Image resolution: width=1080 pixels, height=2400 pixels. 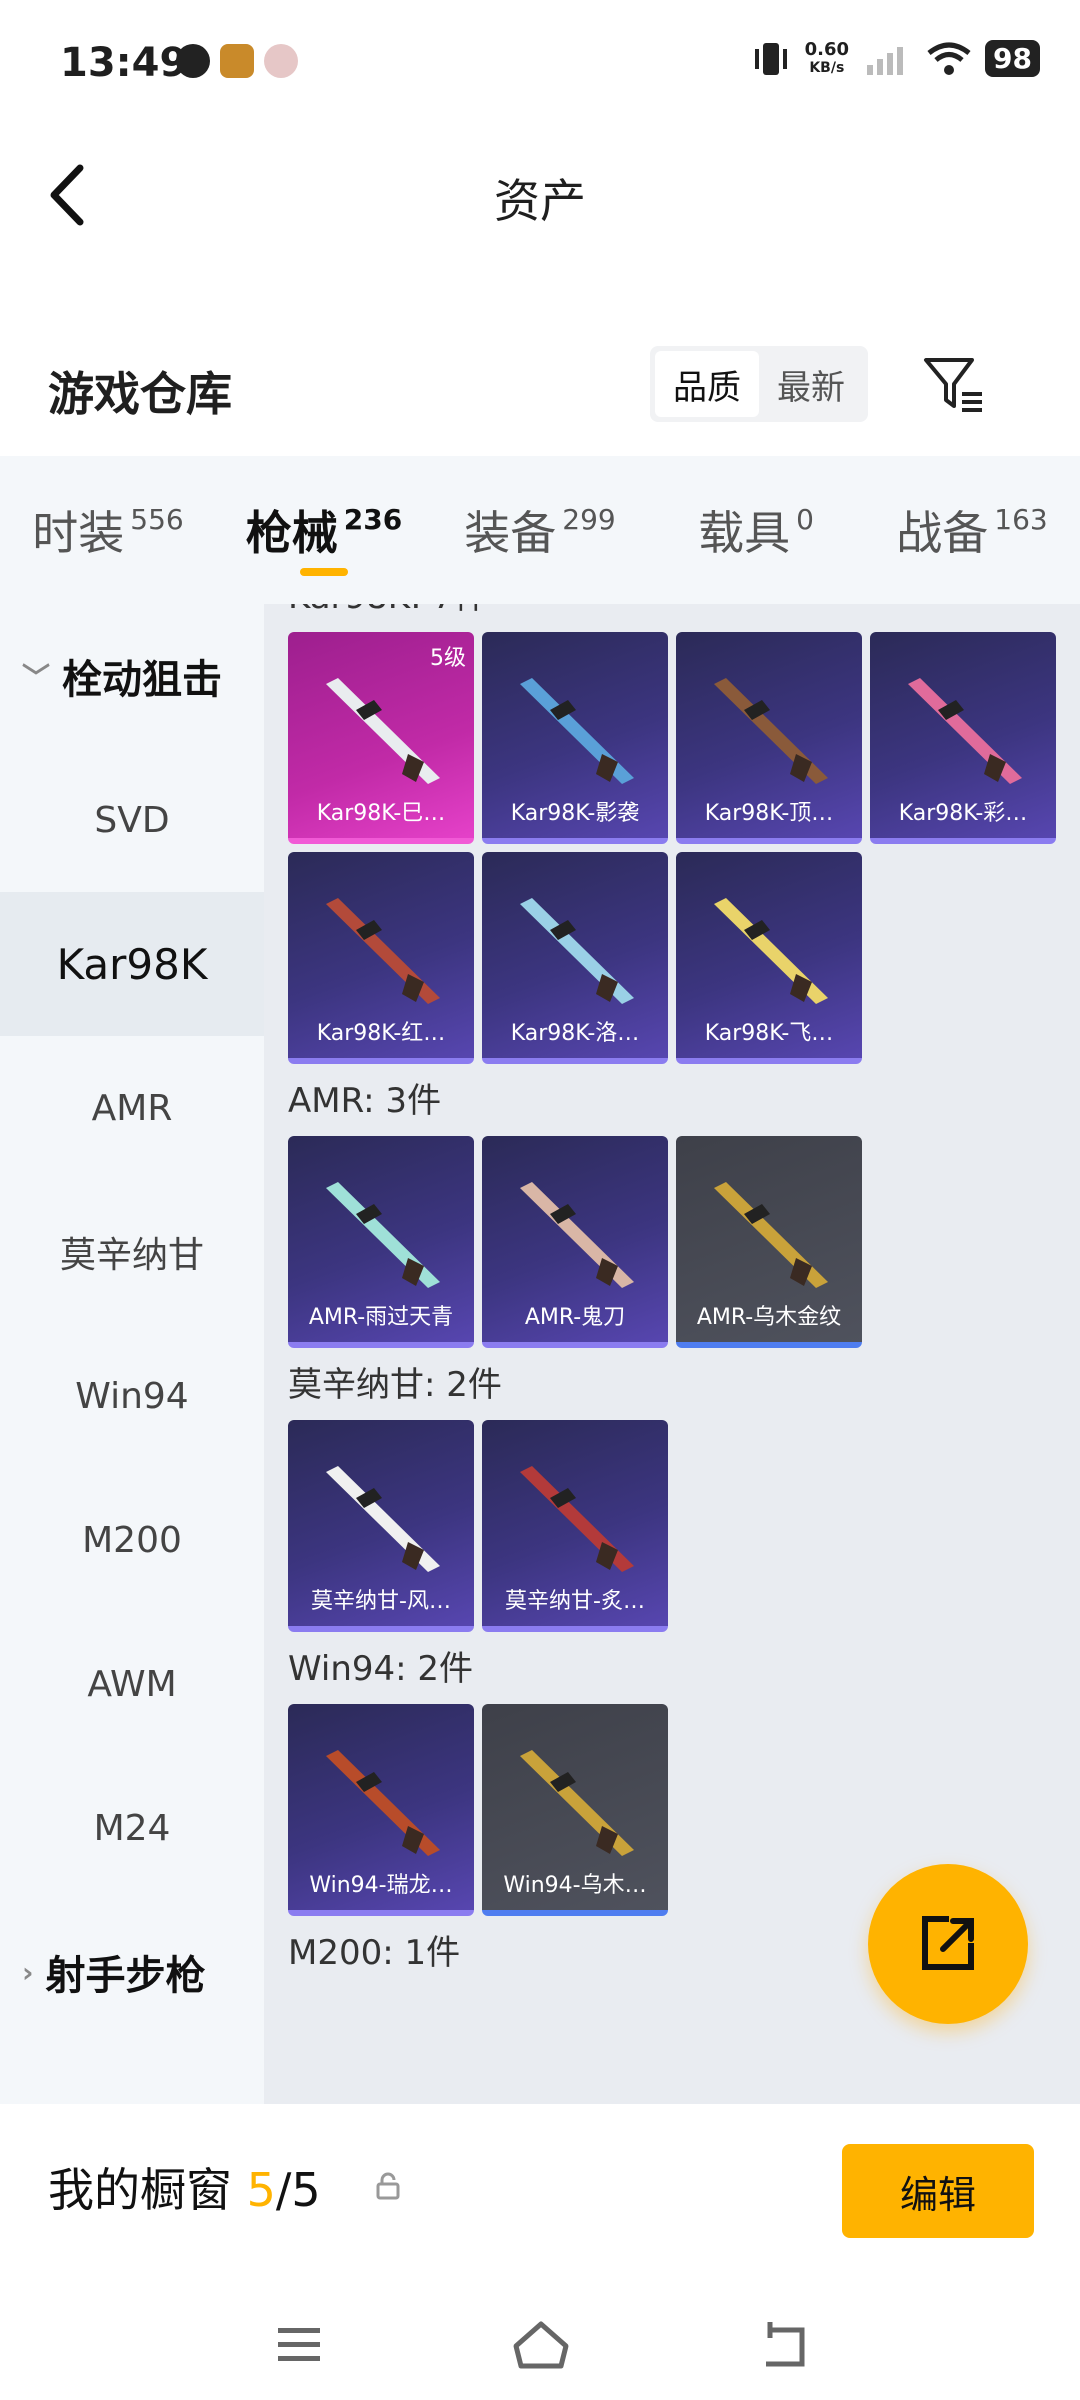 What do you see at coordinates (132, 1396) in the screenshot?
I see `sidebar-item-win94: Win94` at bounding box center [132, 1396].